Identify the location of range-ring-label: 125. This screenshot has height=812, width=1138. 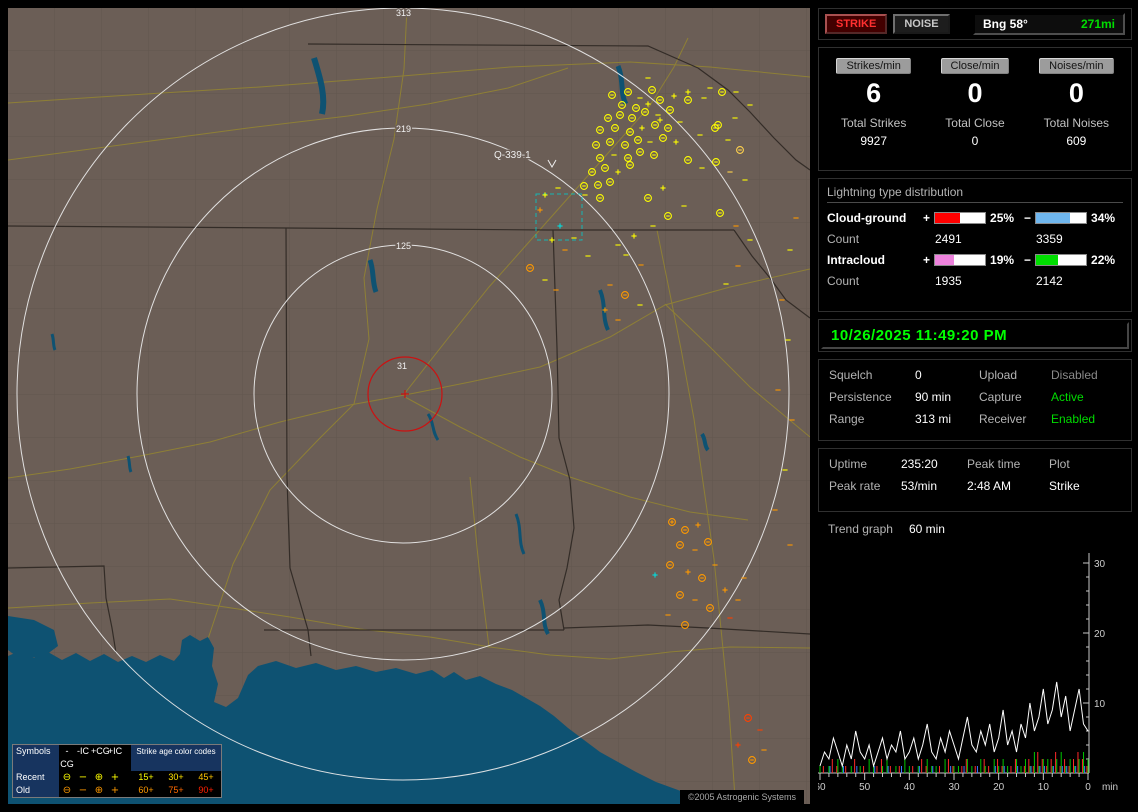
(403, 246).